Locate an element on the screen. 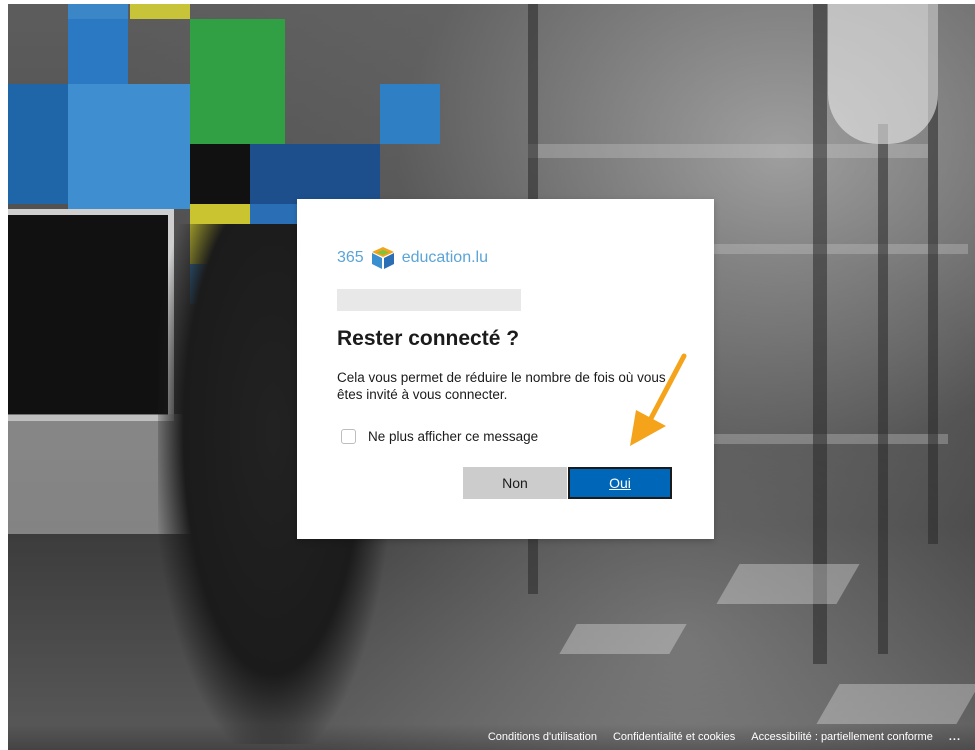  logo-prefix: 365 is located at coordinates (350, 257).